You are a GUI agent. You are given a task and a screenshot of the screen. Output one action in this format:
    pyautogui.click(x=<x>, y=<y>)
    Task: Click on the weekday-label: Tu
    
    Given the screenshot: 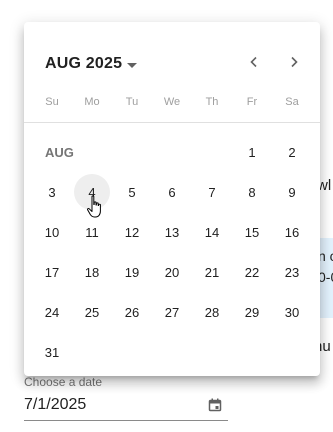 What is the action you would take?
    pyautogui.click(x=132, y=102)
    